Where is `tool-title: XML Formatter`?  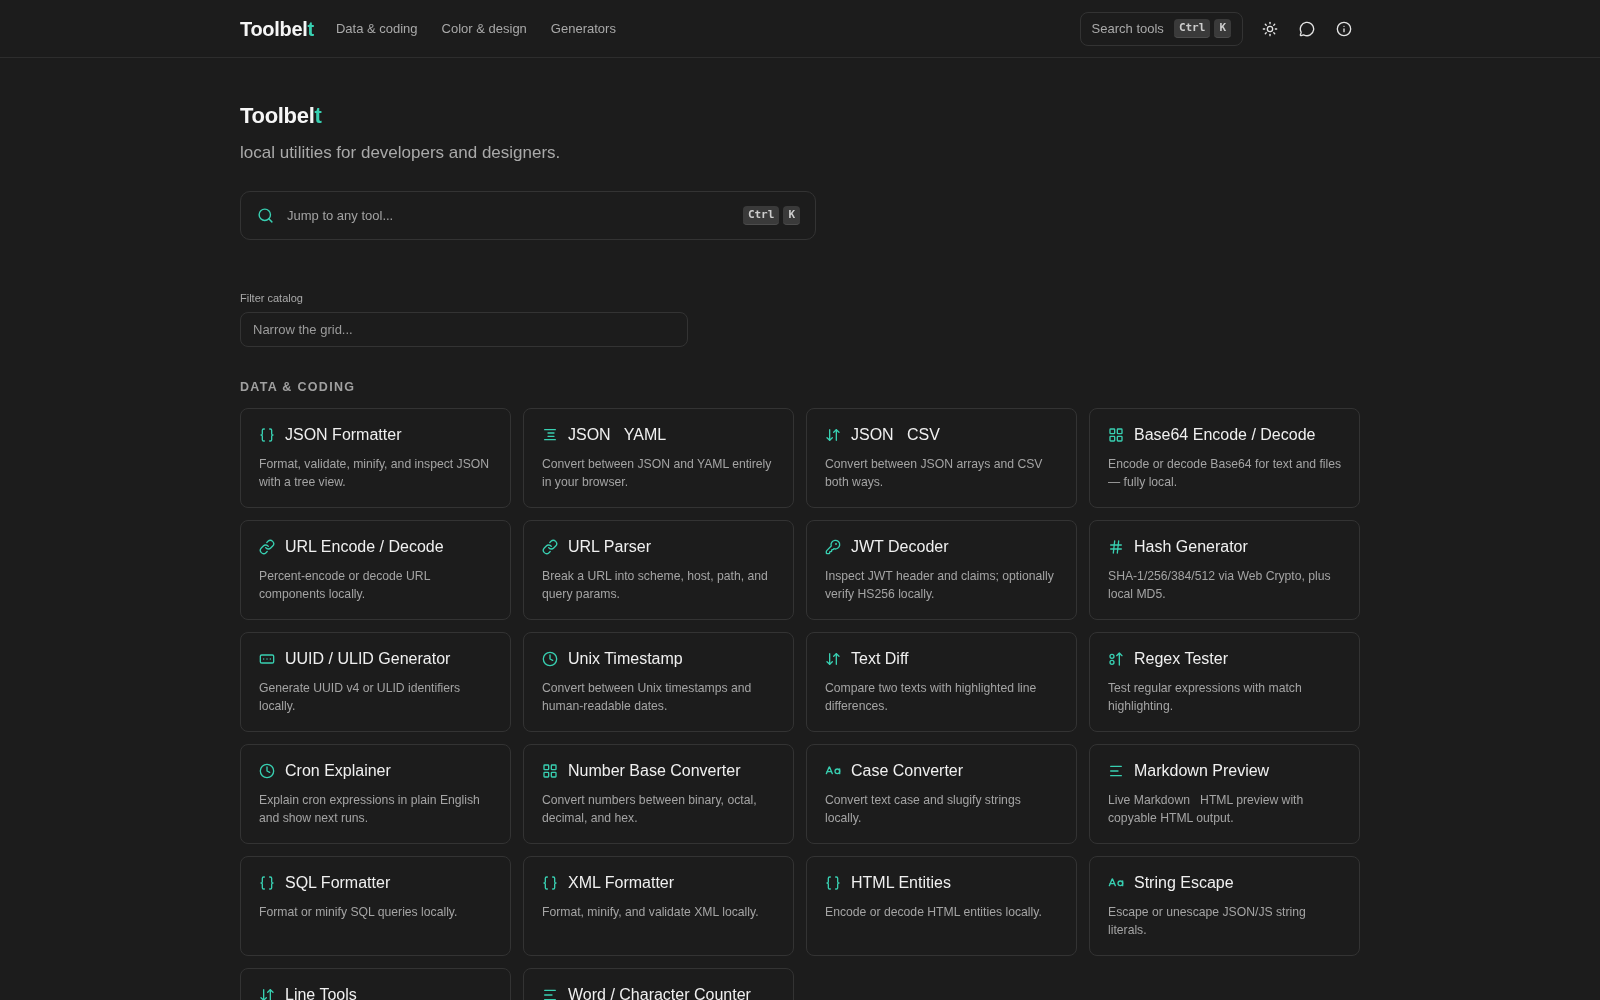 tool-title: XML Formatter is located at coordinates (621, 883).